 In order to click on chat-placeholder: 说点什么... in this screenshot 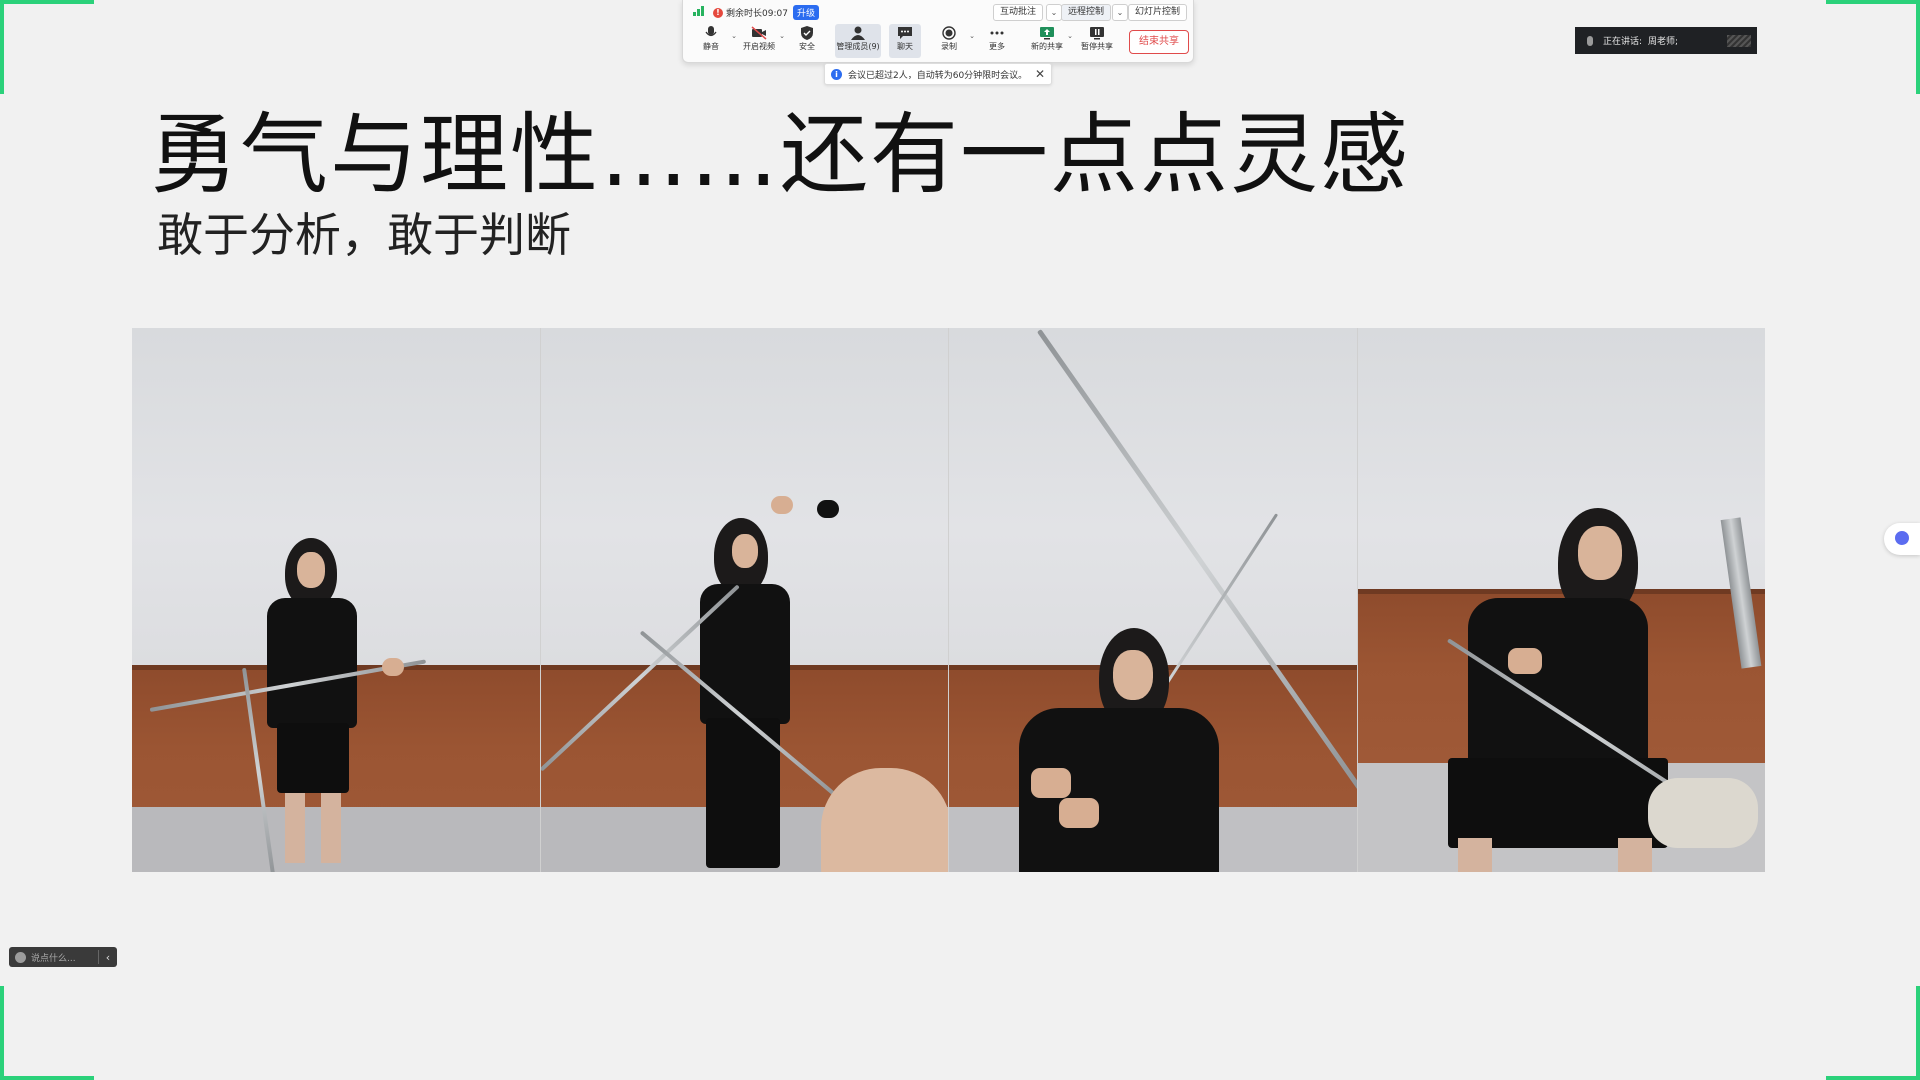, I will do `click(53, 958)`.